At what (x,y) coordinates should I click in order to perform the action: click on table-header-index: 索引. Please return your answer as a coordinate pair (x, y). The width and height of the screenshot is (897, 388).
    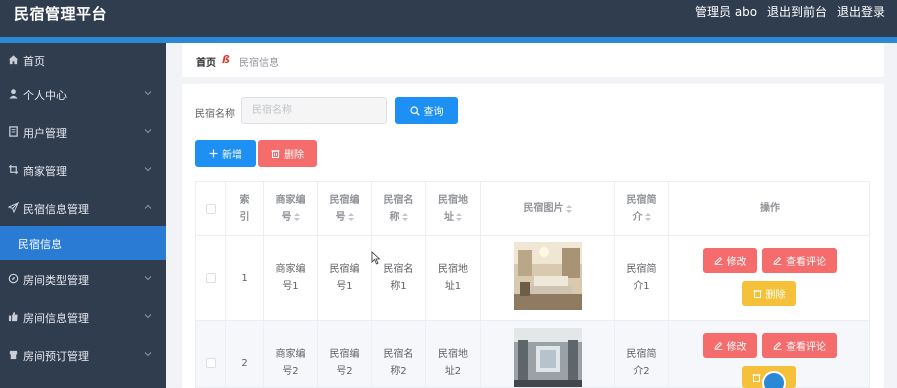
    Looking at the image, I should click on (245, 209).